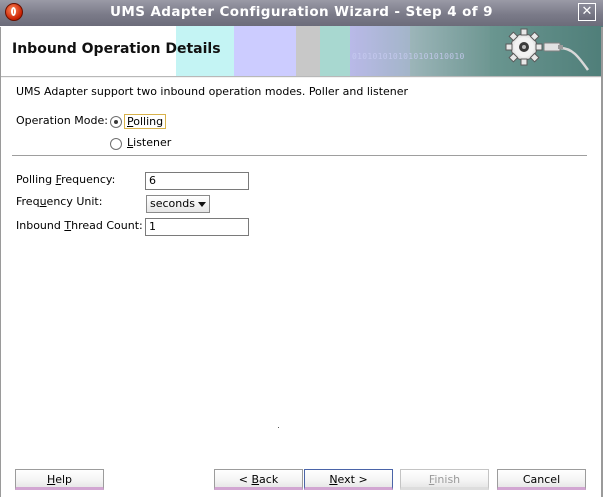  Describe the element at coordinates (447, 479) in the screenshot. I see `finish-label-rest: inish` at that location.